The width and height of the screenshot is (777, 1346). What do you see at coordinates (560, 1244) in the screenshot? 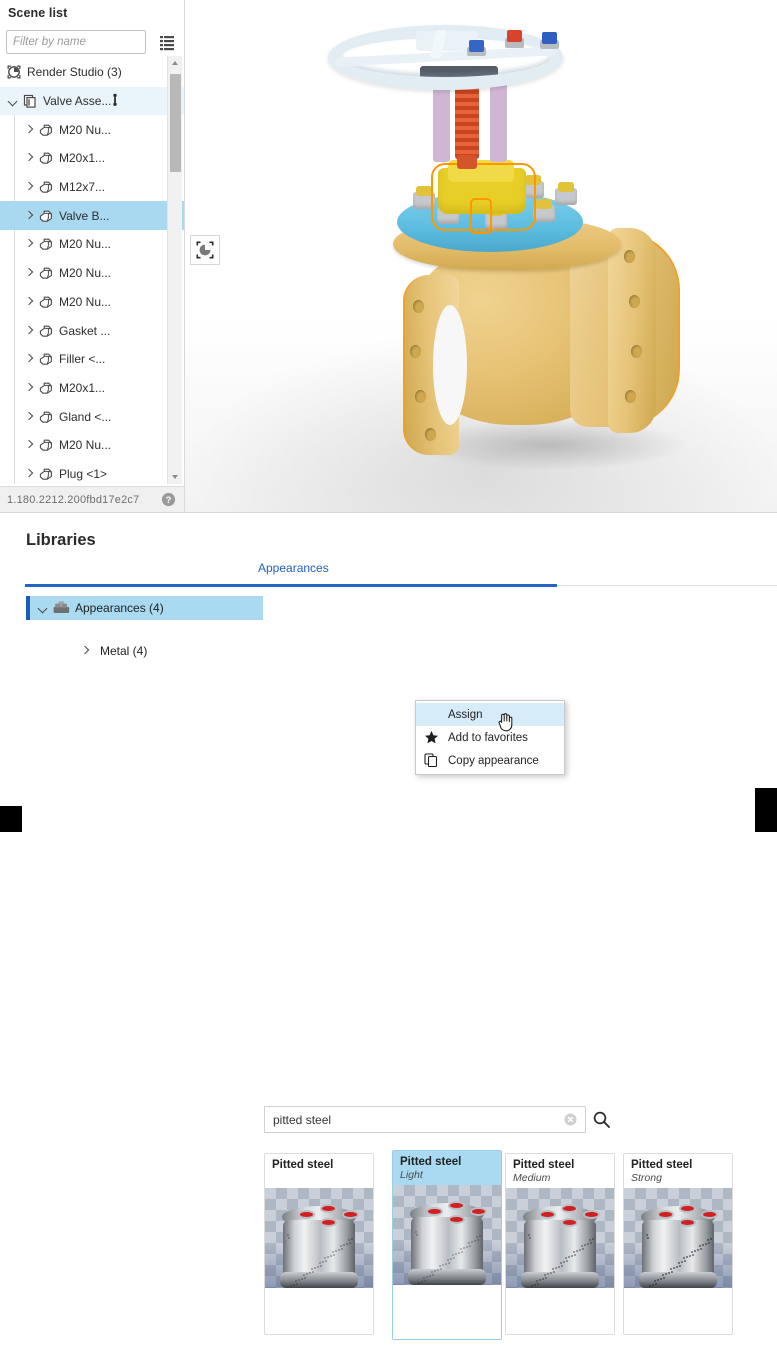
I see `appearance-card: Pitted steel Medium` at bounding box center [560, 1244].